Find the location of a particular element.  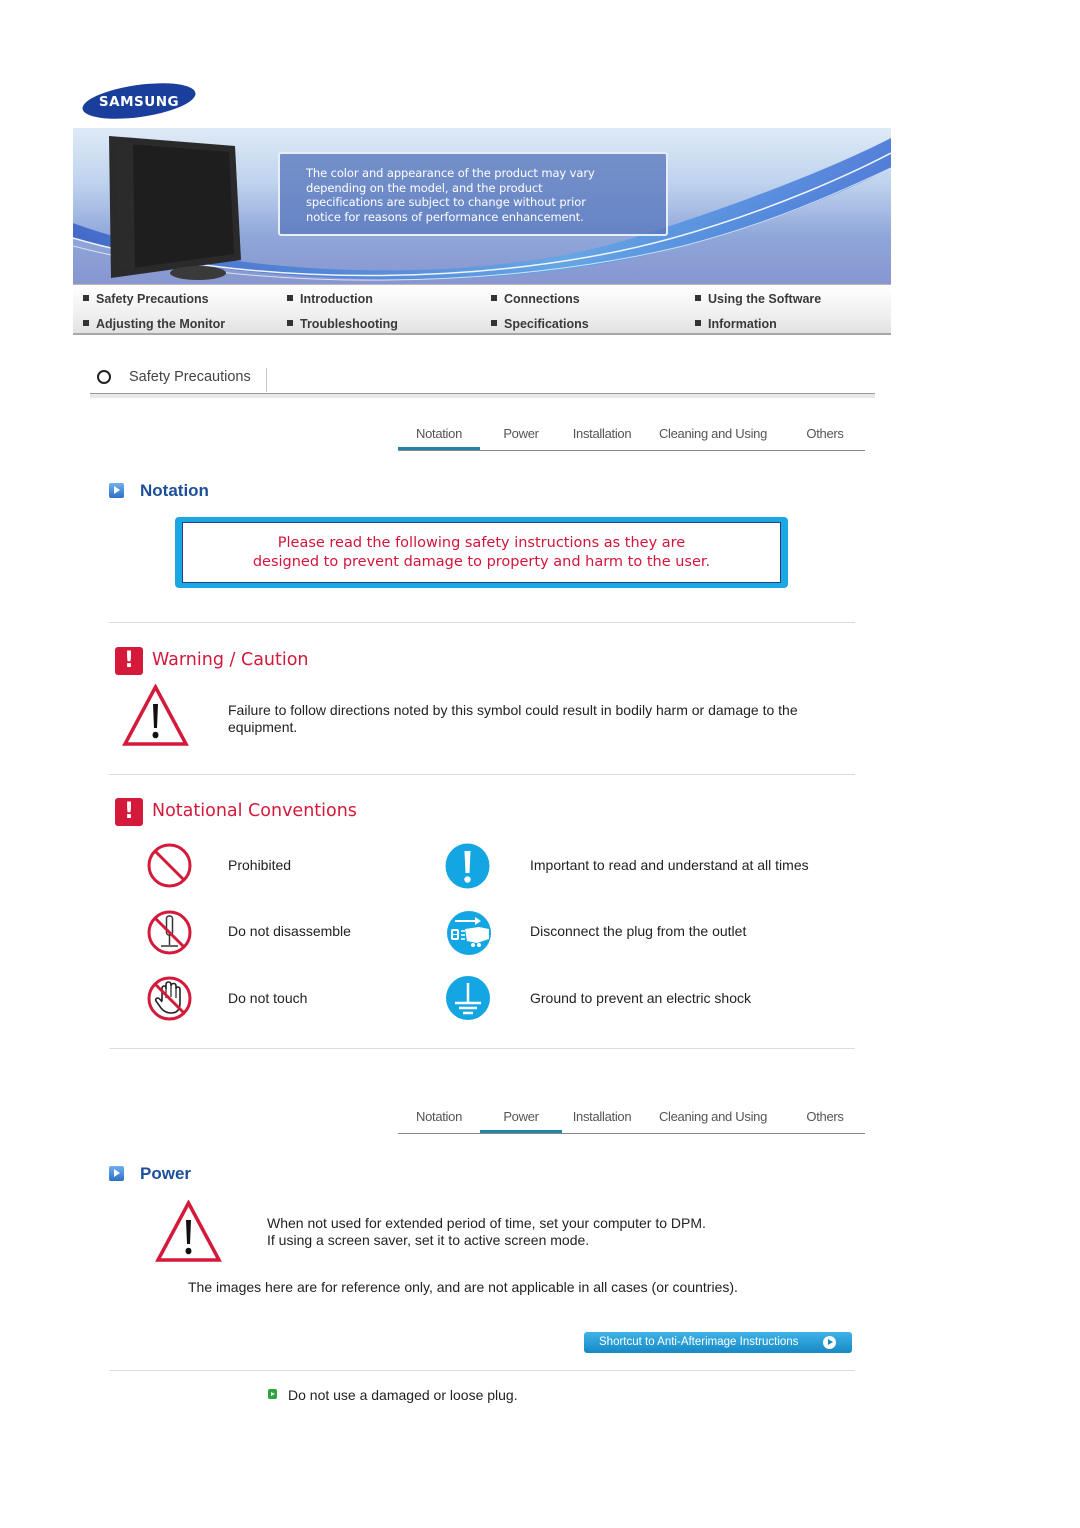

notice-line: depending on the model, and the product is located at coordinates (424, 187).